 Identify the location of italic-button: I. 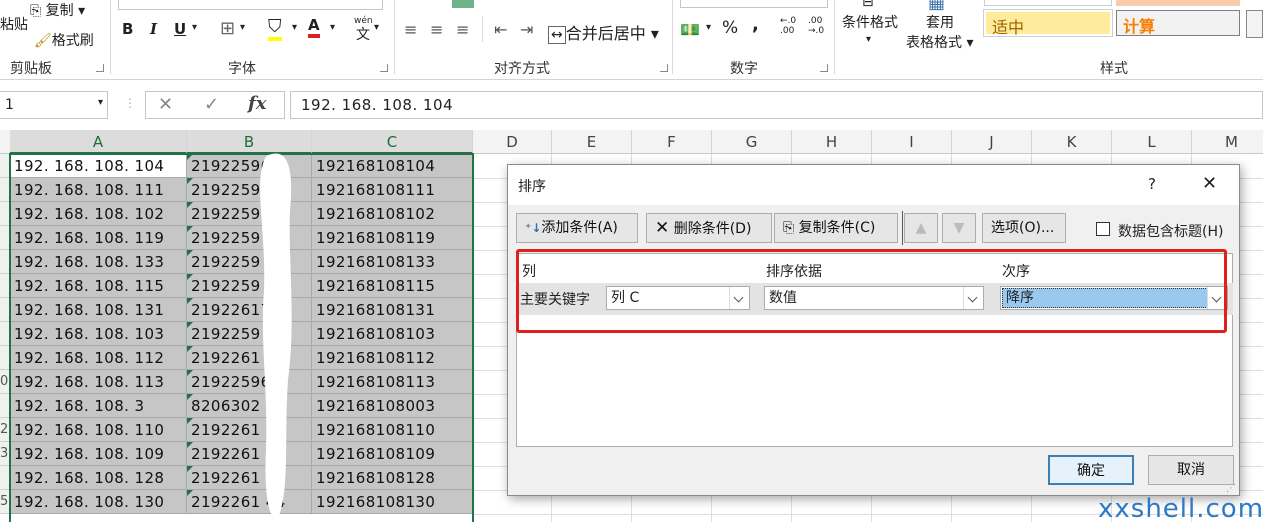
(153, 29).